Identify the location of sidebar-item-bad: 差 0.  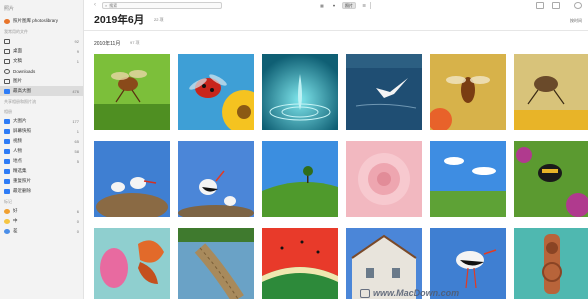
(41, 231).